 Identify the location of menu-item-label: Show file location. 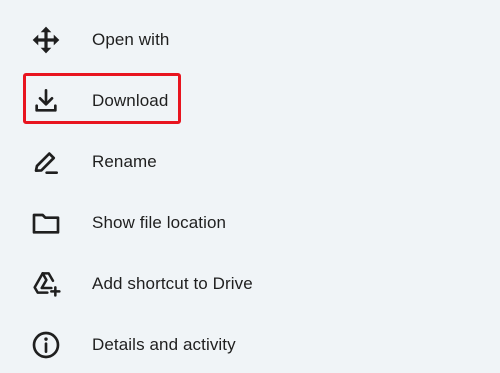
(159, 222).